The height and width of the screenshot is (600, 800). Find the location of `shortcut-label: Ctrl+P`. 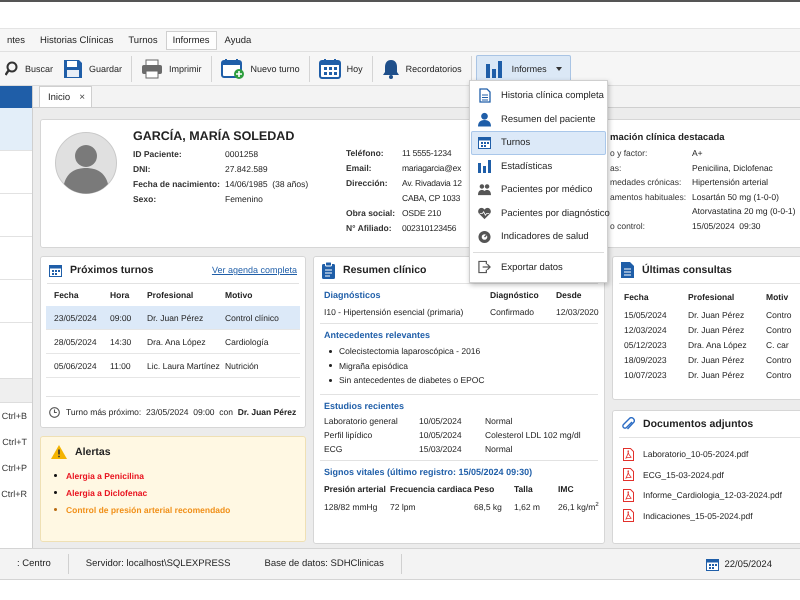

shortcut-label: Ctrl+P is located at coordinates (14, 468).